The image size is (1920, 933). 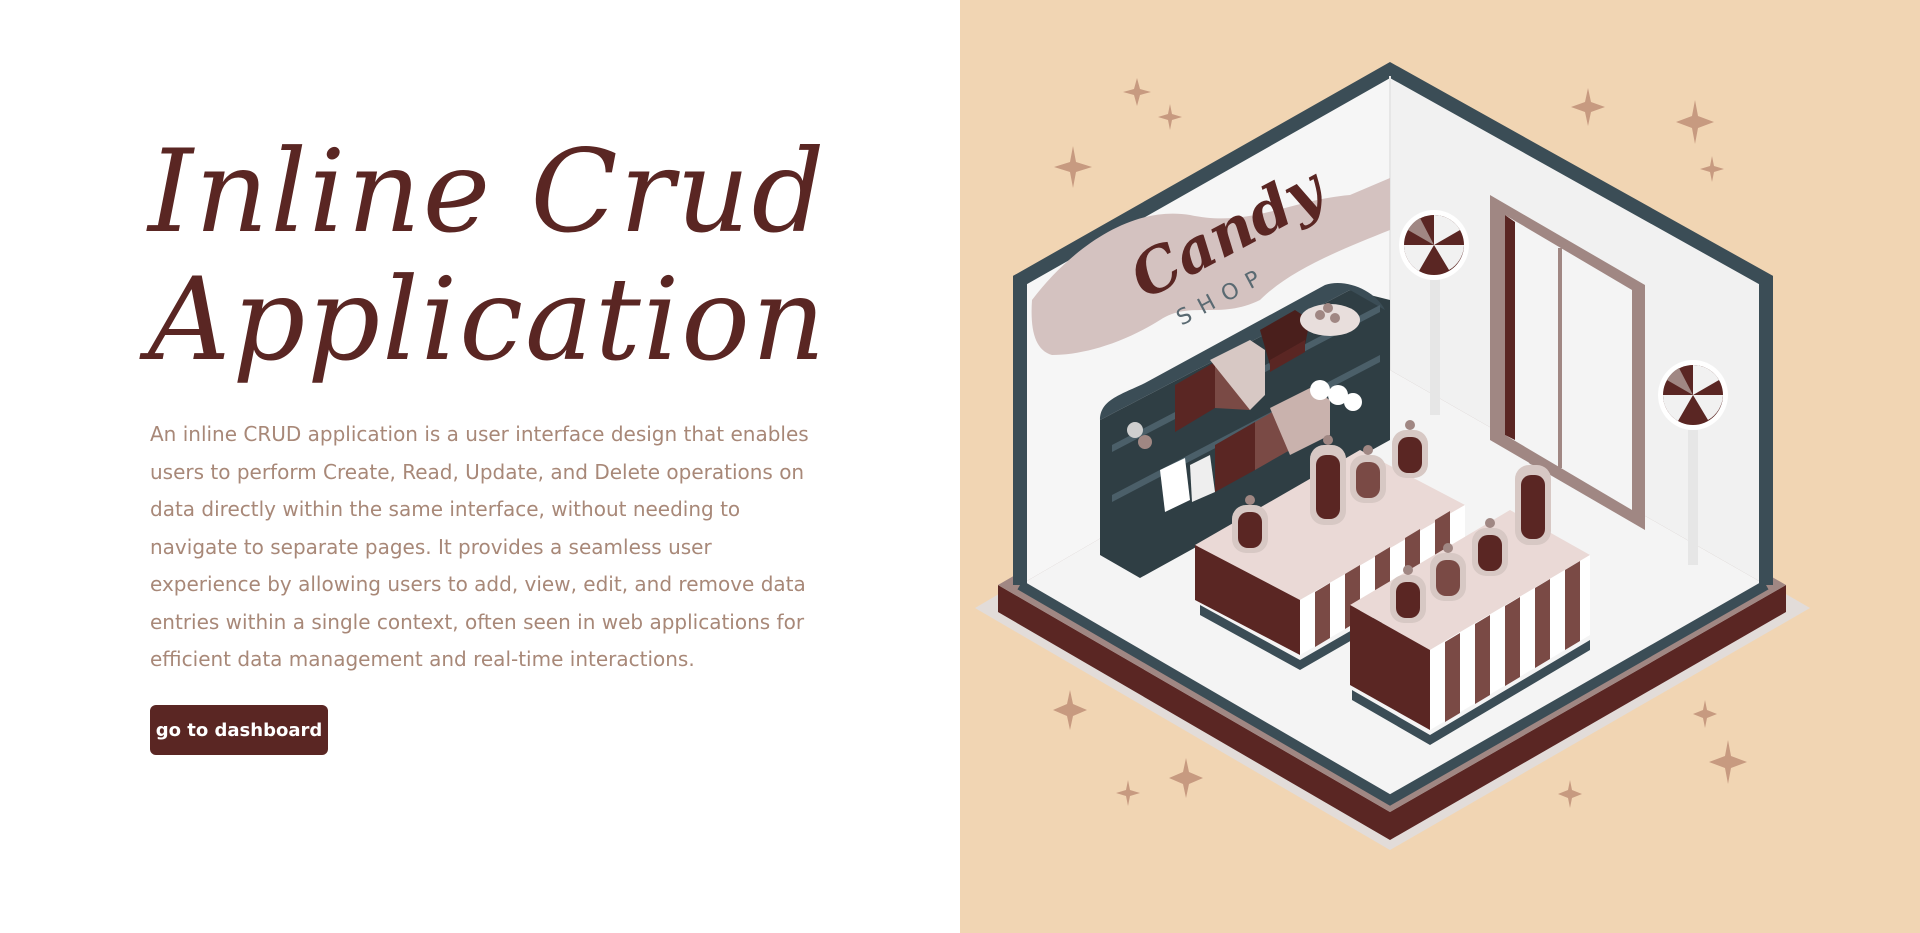 What do you see at coordinates (239, 730) in the screenshot?
I see `go-to-dashboard-button: go to dashboard` at bounding box center [239, 730].